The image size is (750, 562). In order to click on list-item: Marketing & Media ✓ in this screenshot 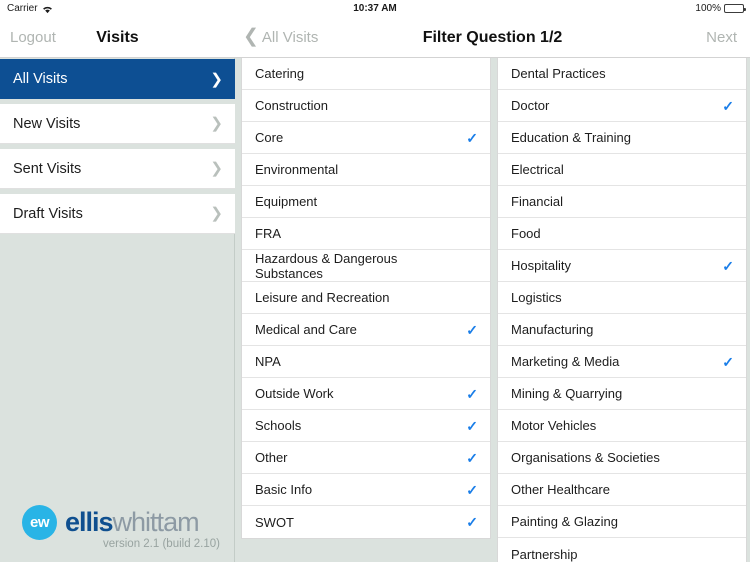, I will do `click(622, 362)`.